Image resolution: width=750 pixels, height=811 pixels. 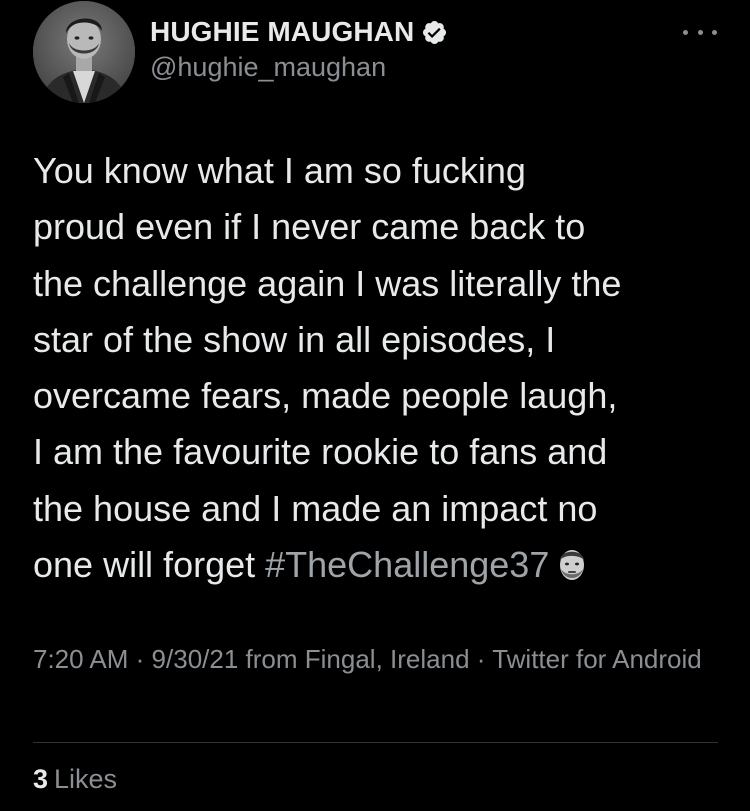 I want to click on face-emoji-icon, so click(x=572, y=562).